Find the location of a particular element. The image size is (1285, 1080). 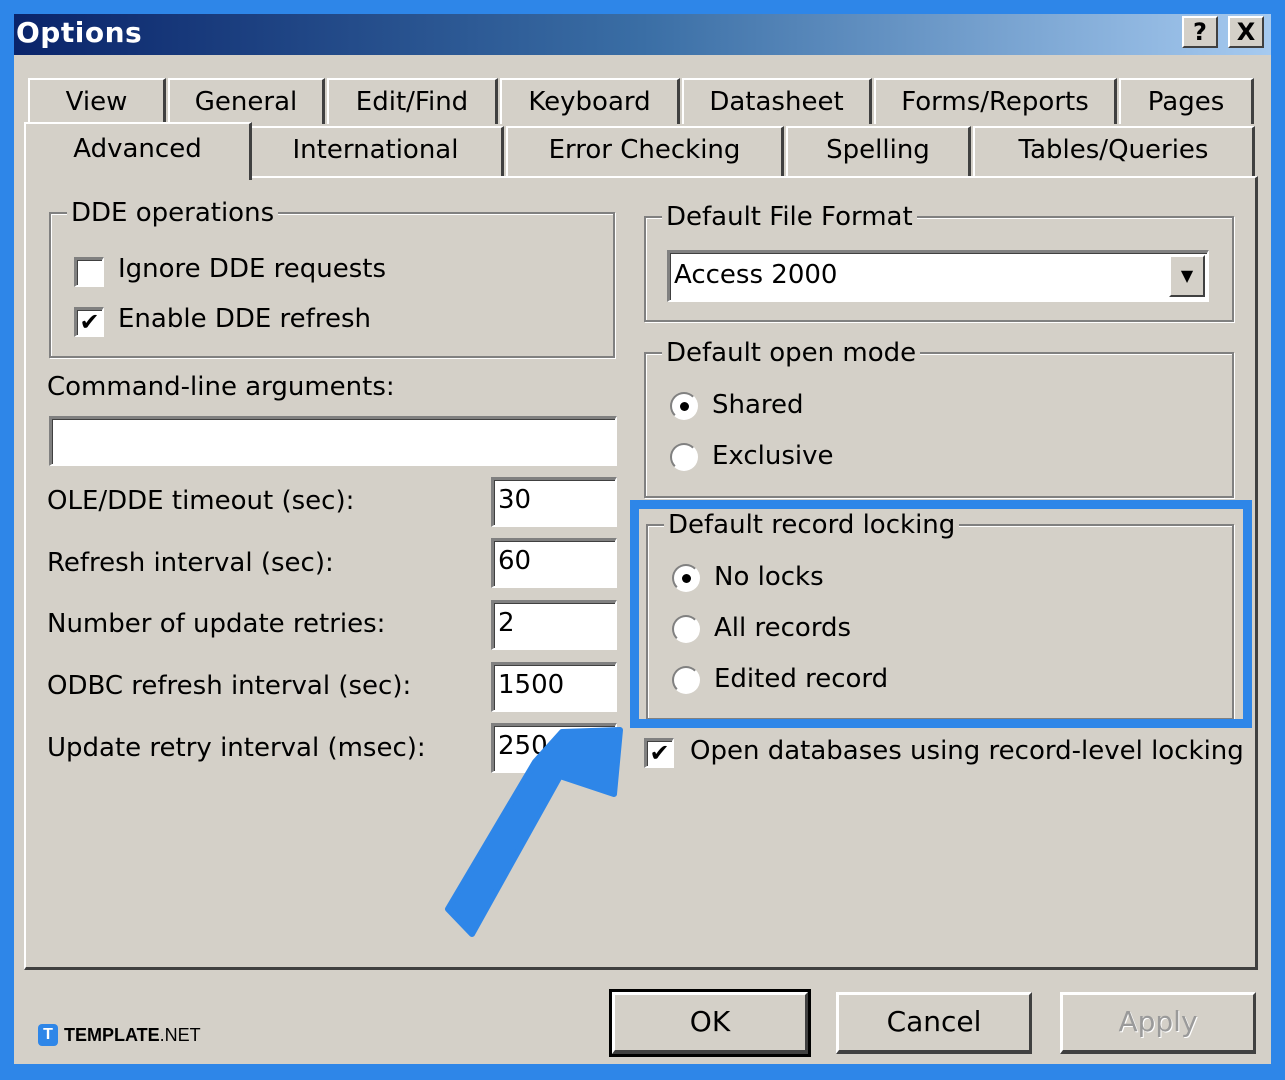

logo-text: TEMPLATE.NET is located at coordinates (132, 1035).